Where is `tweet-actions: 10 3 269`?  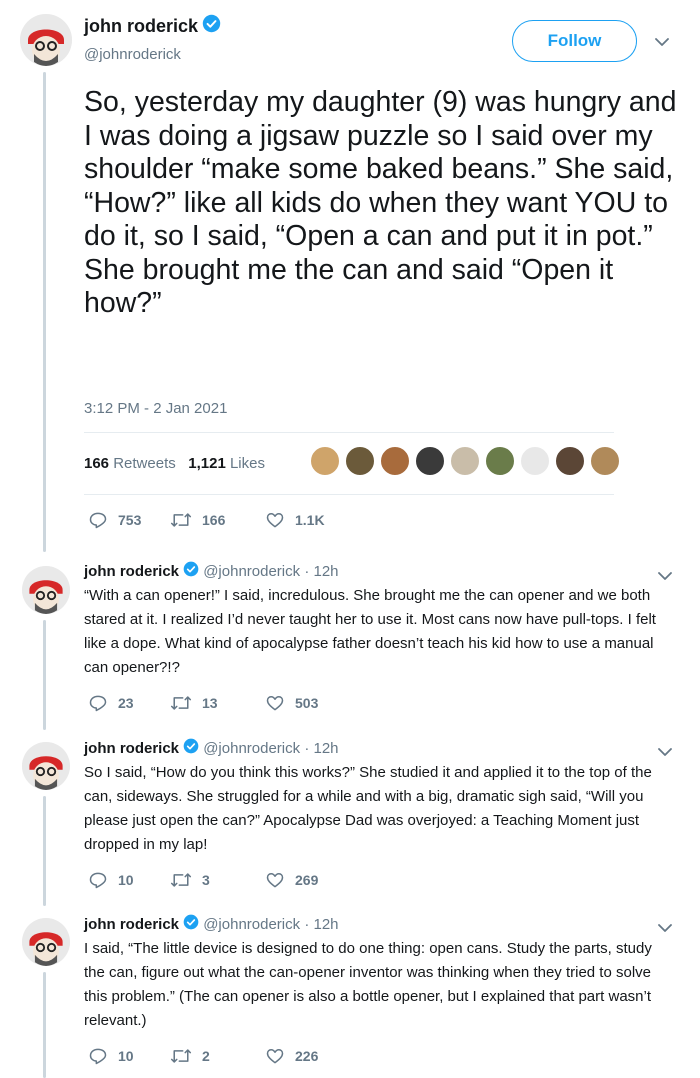
tweet-actions: 10 3 269 is located at coordinates (203, 880).